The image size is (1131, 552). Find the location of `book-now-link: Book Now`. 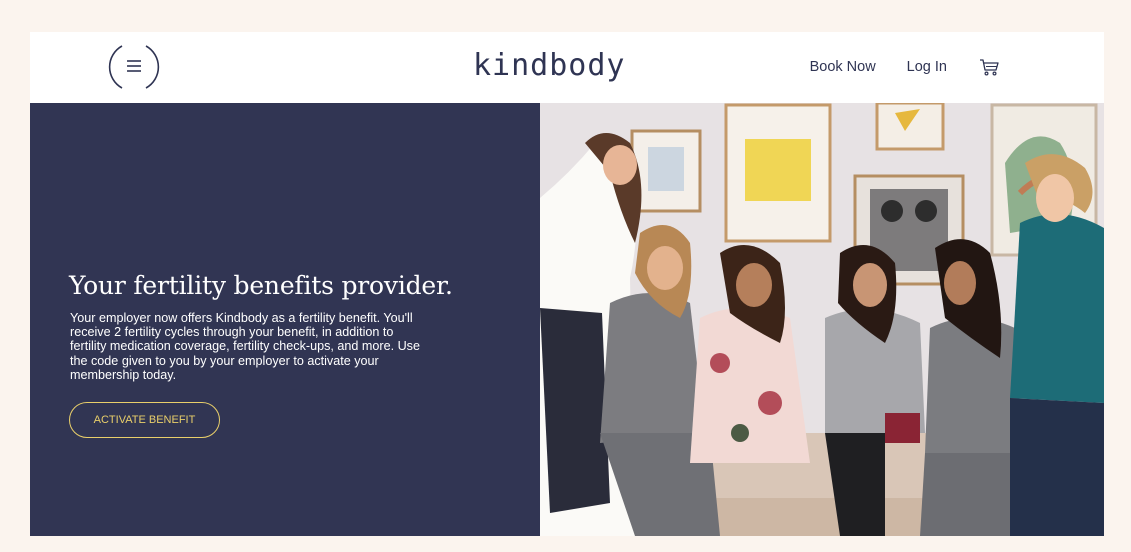

book-now-link: Book Now is located at coordinates (843, 67).